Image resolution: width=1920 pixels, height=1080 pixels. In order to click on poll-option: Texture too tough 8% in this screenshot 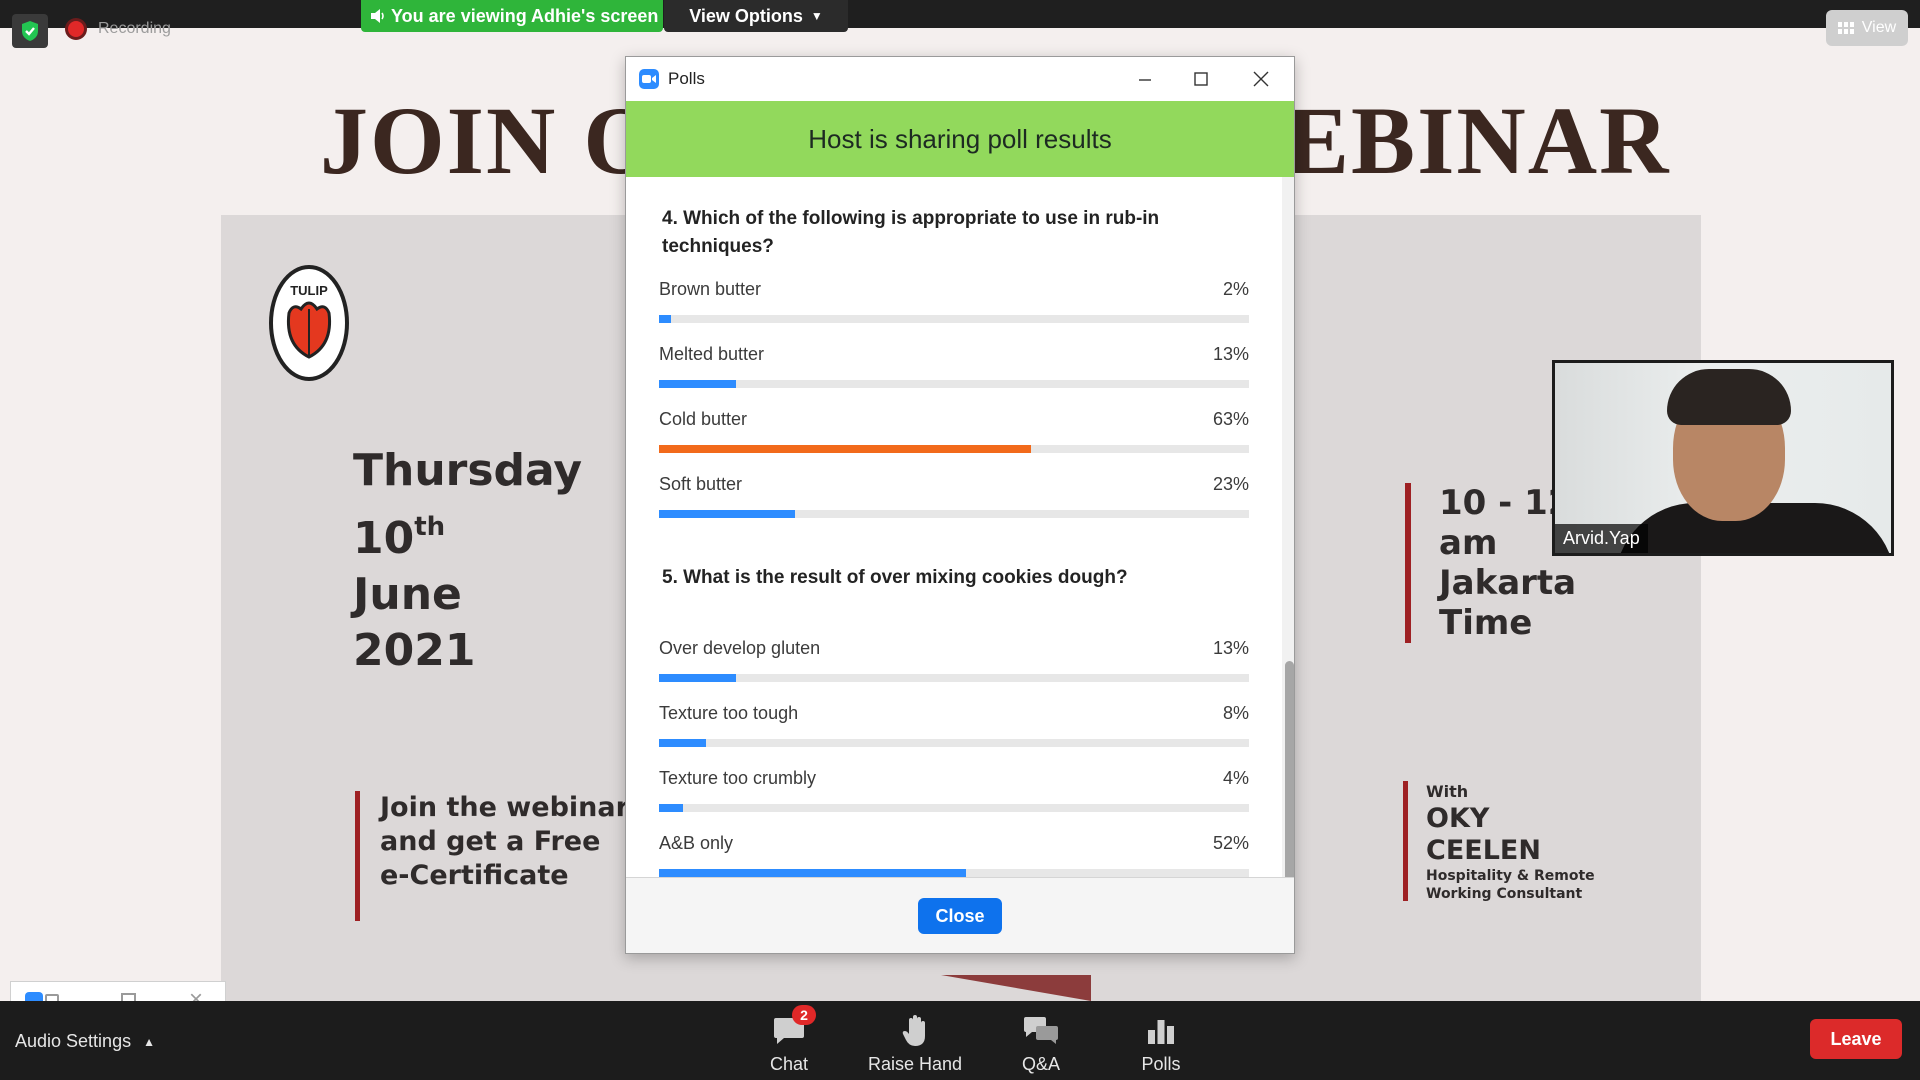, I will do `click(954, 725)`.